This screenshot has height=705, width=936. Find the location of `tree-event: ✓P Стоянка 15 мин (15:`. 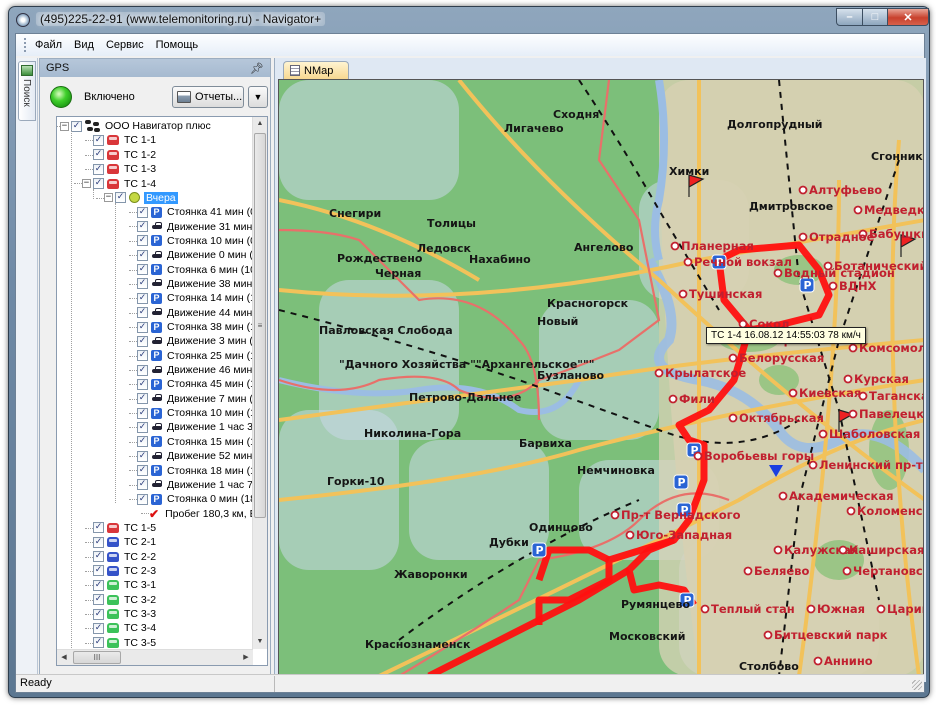

tree-event: ✓P Стоянка 15 мин (15: is located at coordinates (195, 442).